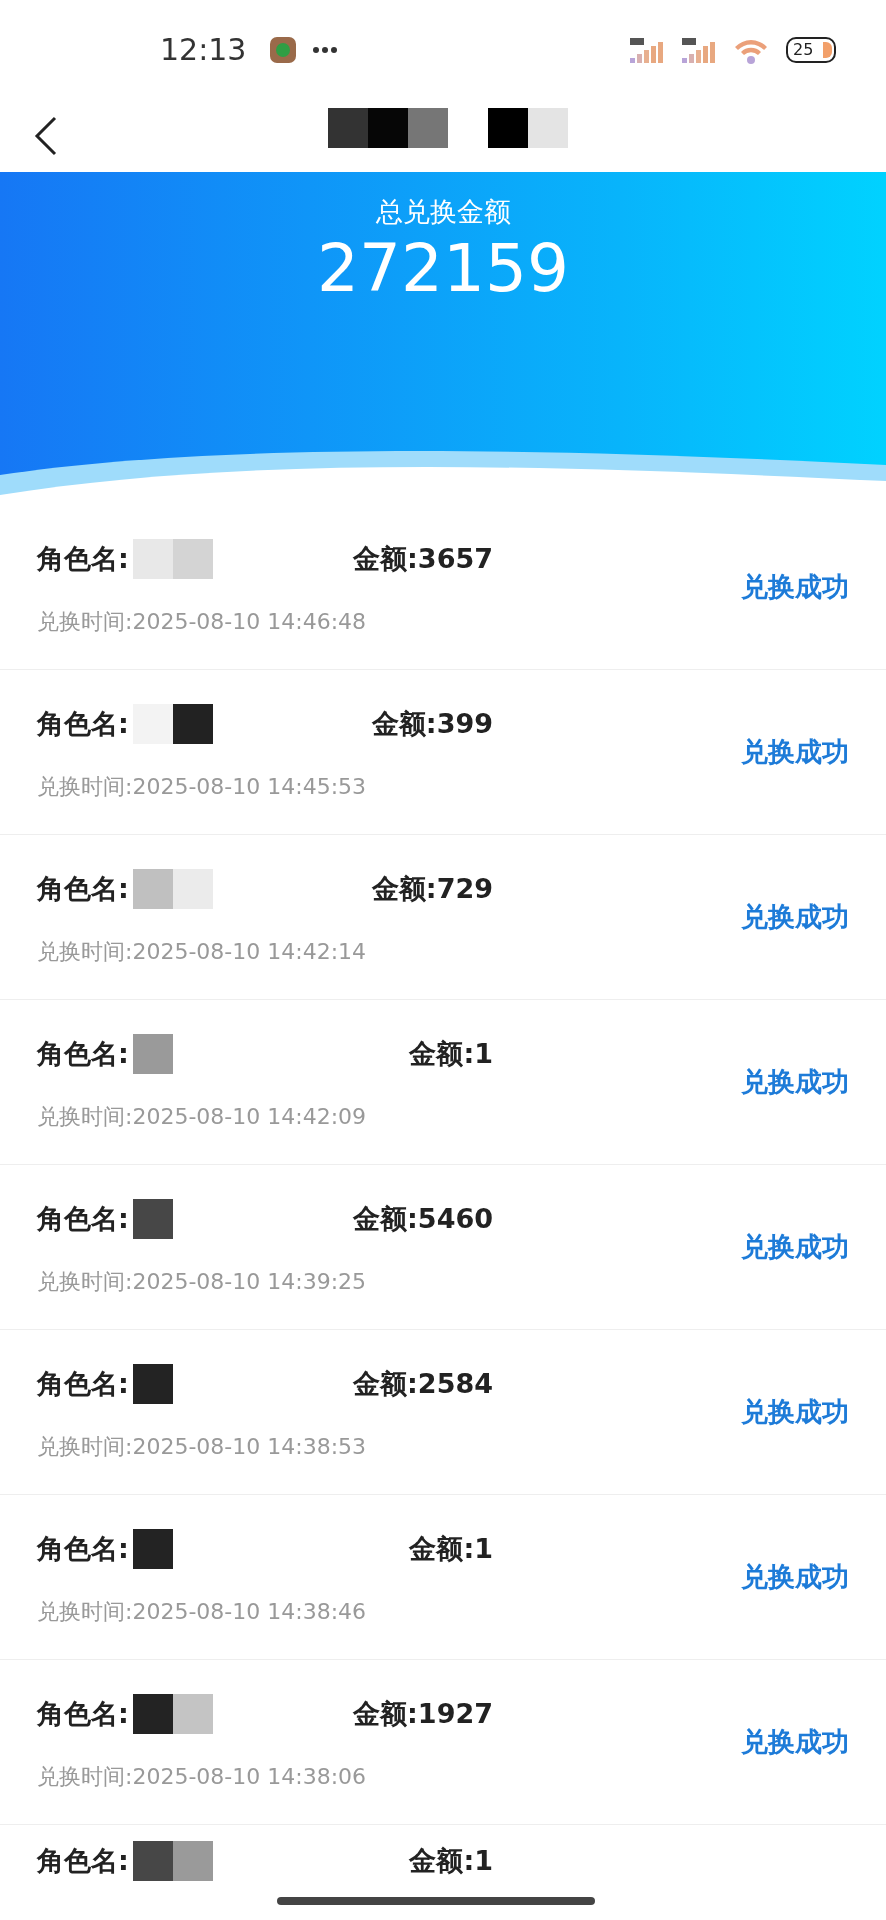 Image resolution: width=886 pixels, height=1920 pixels. I want to click on amount-text: 金额:3657, so click(423, 558).